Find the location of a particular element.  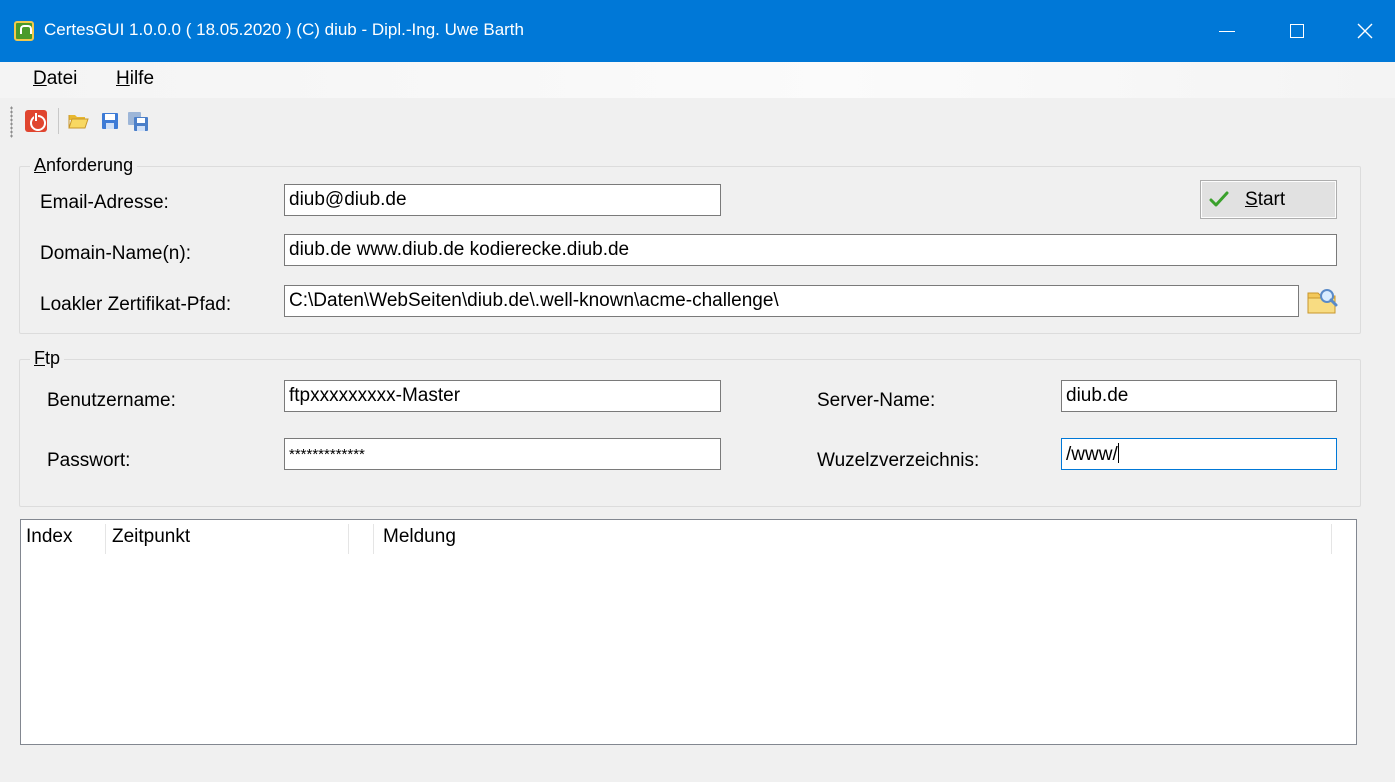

start-button-label: Start is located at coordinates (1265, 199).